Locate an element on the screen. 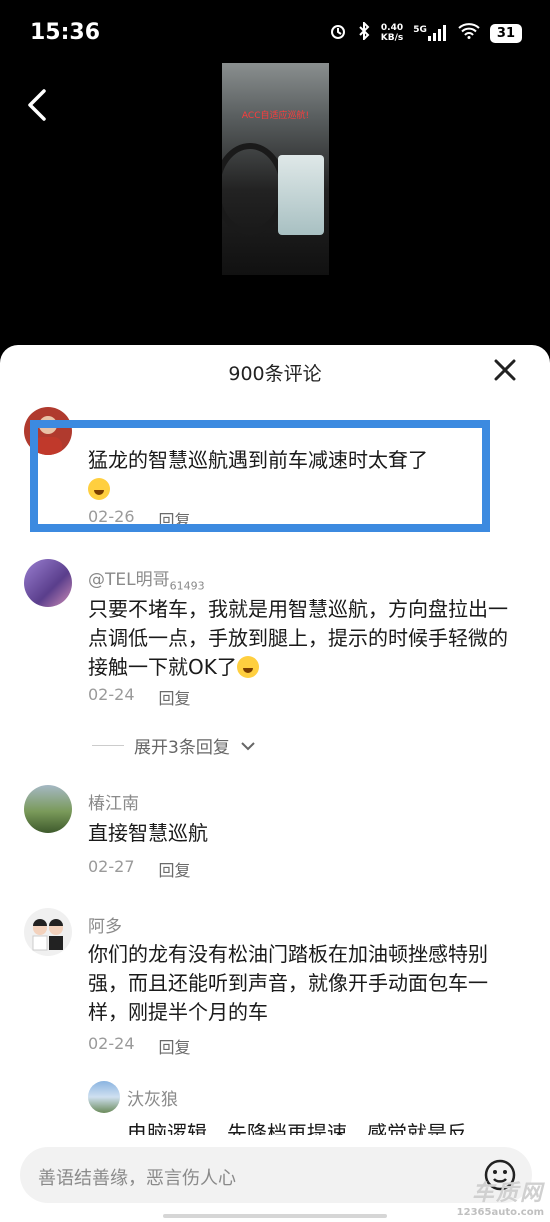 The height and width of the screenshot is (1222, 550). comment-input-bar: 善语结善缘，恶言伤人心 车质网 12365auto.com is located at coordinates (275, 1178).